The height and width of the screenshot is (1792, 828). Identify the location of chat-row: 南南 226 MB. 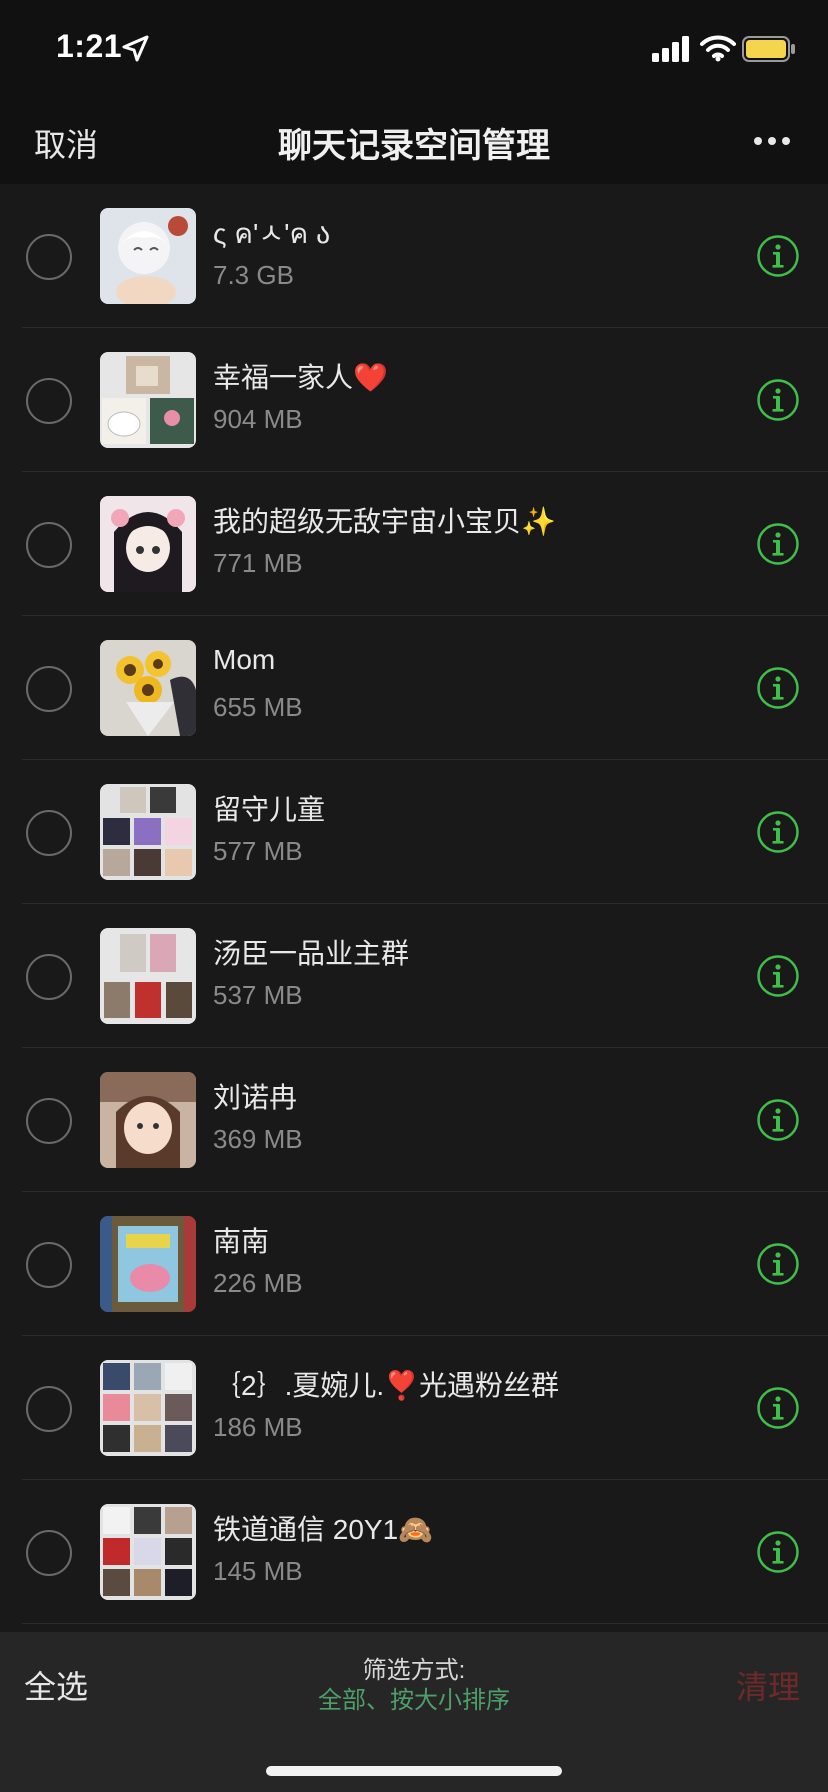
(414, 1264).